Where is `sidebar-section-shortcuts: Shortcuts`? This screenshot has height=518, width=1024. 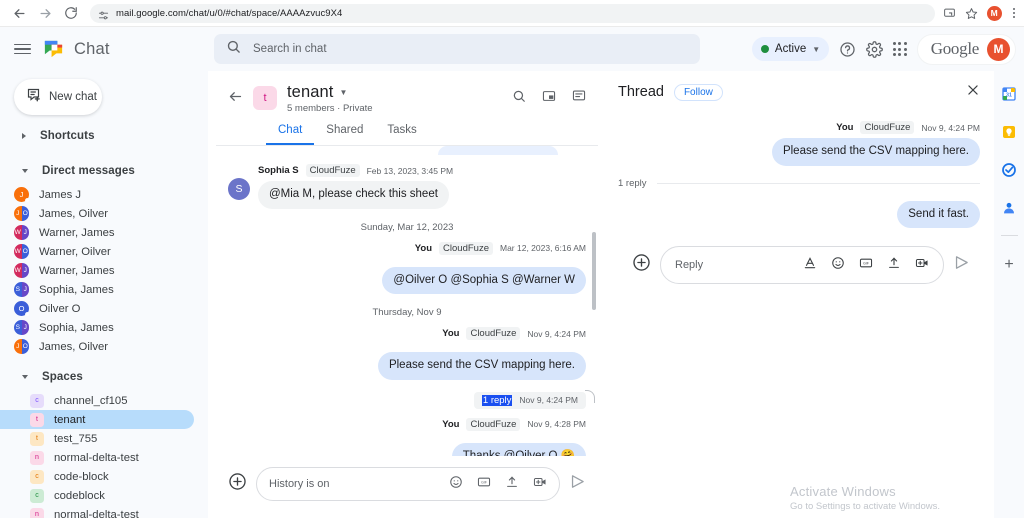
sidebar-section-shortcuts: Shortcuts is located at coordinates (104, 136).